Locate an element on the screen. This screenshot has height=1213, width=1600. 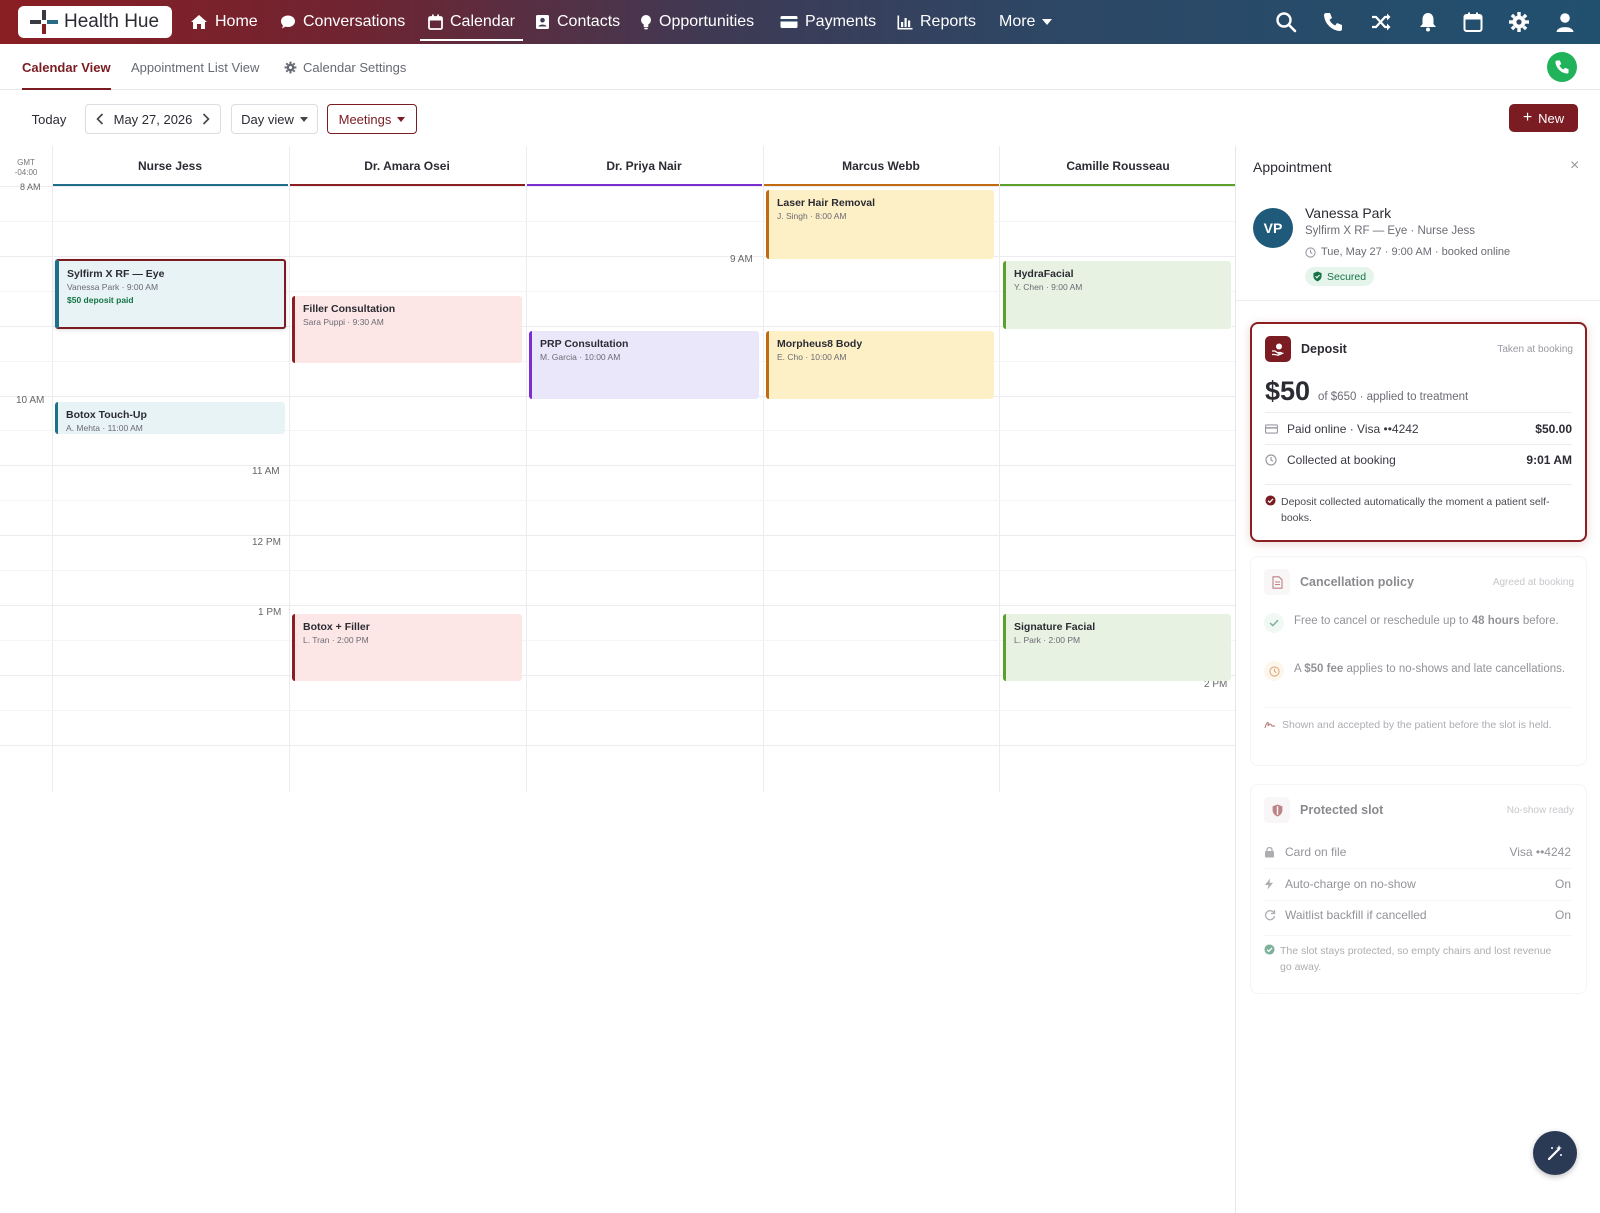
nav-more: More is located at coordinates (1026, 22).